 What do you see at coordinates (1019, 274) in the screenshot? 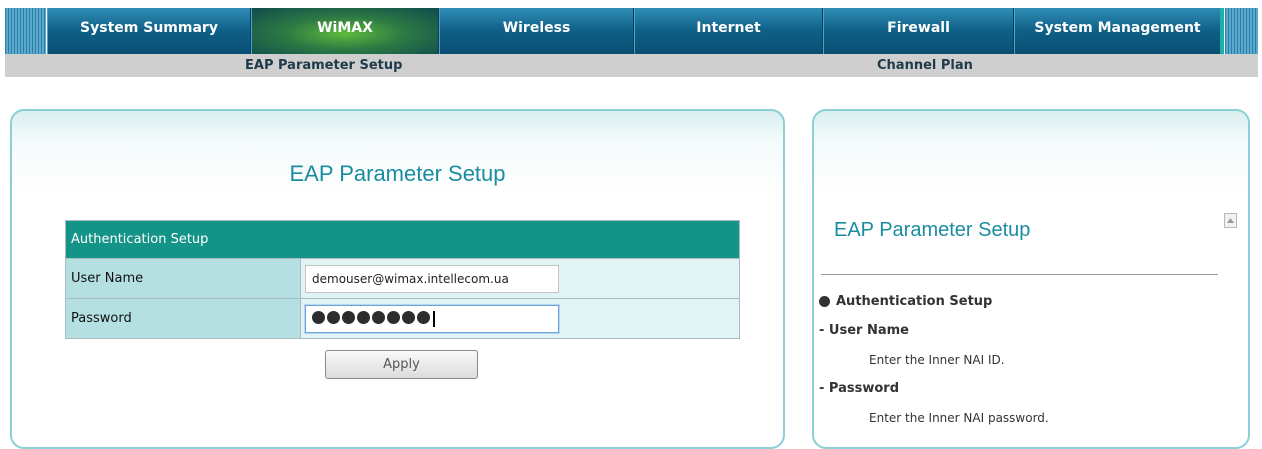
I see `divider` at bounding box center [1019, 274].